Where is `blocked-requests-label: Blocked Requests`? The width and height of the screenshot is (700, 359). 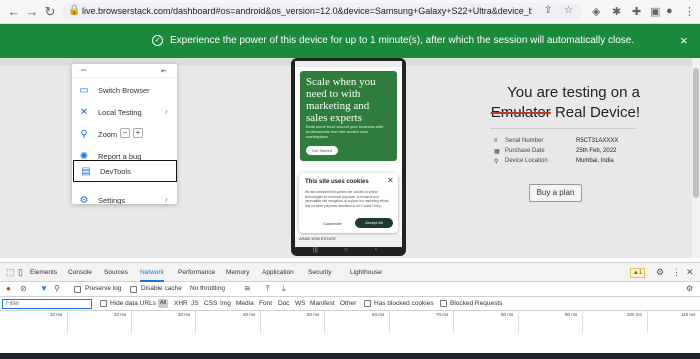
blocked-requests-label: Blocked Requests is located at coordinates (476, 303).